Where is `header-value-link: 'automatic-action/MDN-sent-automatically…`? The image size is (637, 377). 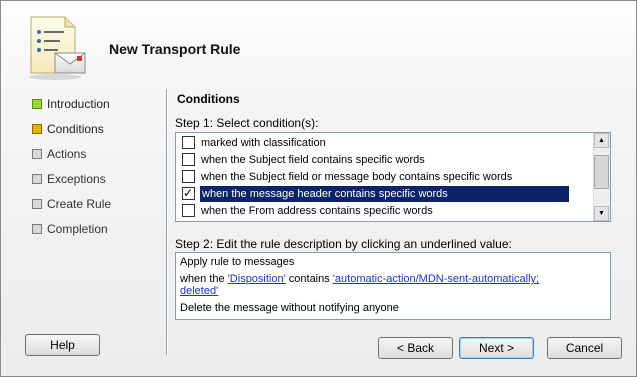
header-value-link: 'automatic-action/MDN-sent-automatically… is located at coordinates (436, 279).